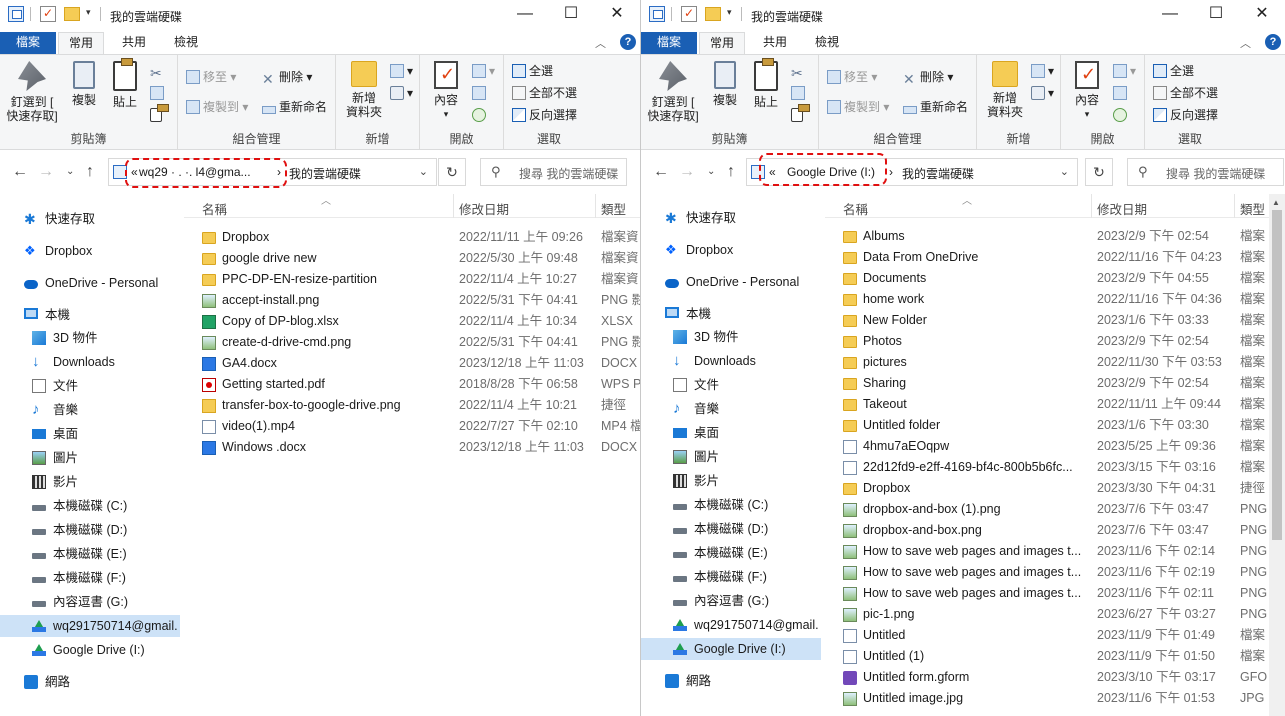 This screenshot has width=1285, height=716. I want to click on nav-music: ♪ 音樂, so click(731, 409).